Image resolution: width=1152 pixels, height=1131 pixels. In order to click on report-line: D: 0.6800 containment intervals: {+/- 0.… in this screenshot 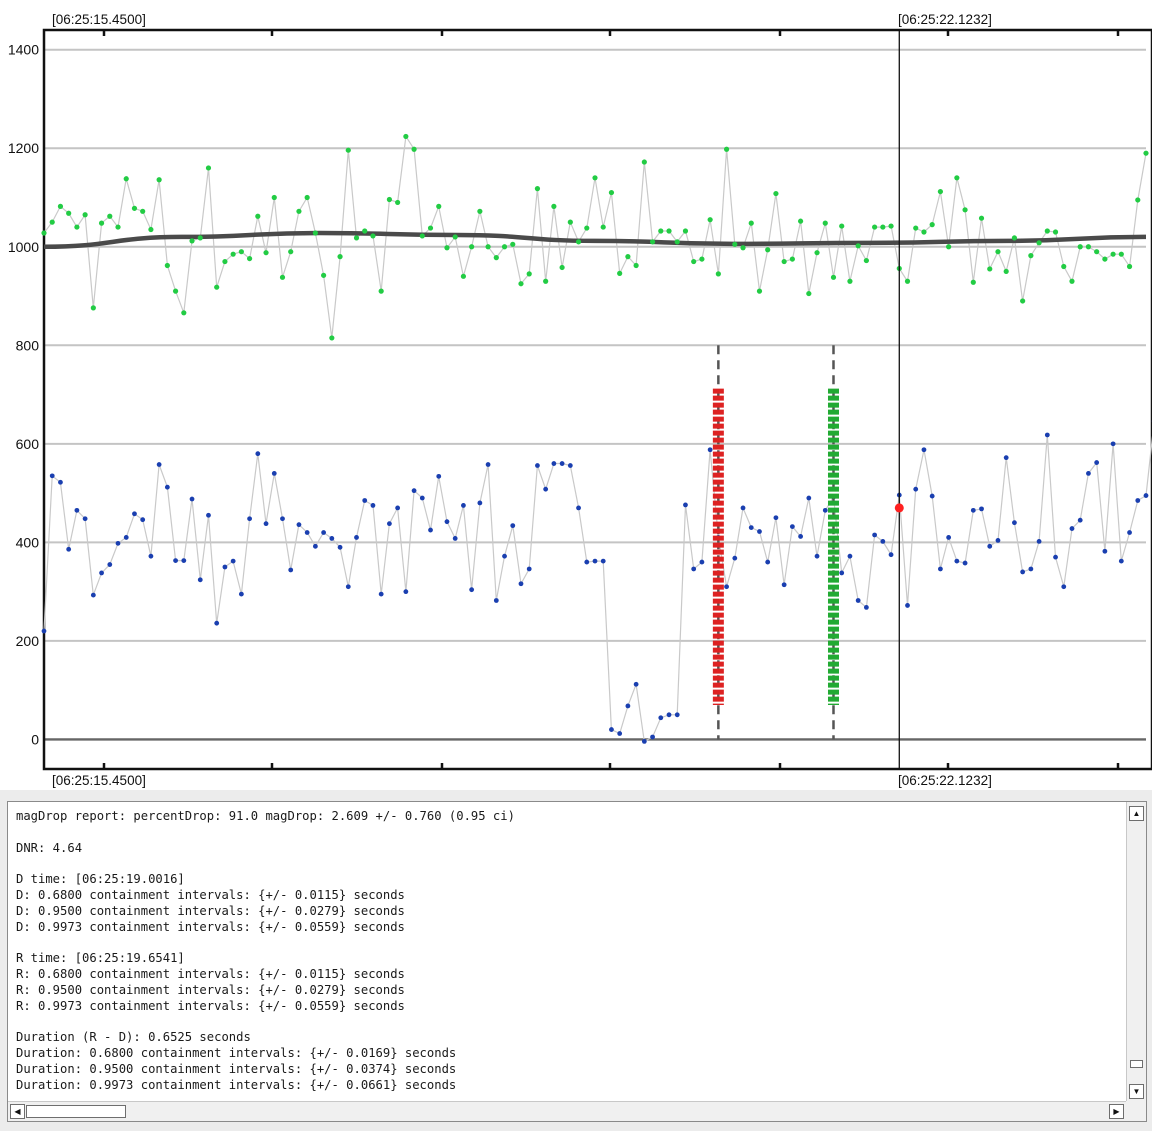, I will do `click(210, 894)`.